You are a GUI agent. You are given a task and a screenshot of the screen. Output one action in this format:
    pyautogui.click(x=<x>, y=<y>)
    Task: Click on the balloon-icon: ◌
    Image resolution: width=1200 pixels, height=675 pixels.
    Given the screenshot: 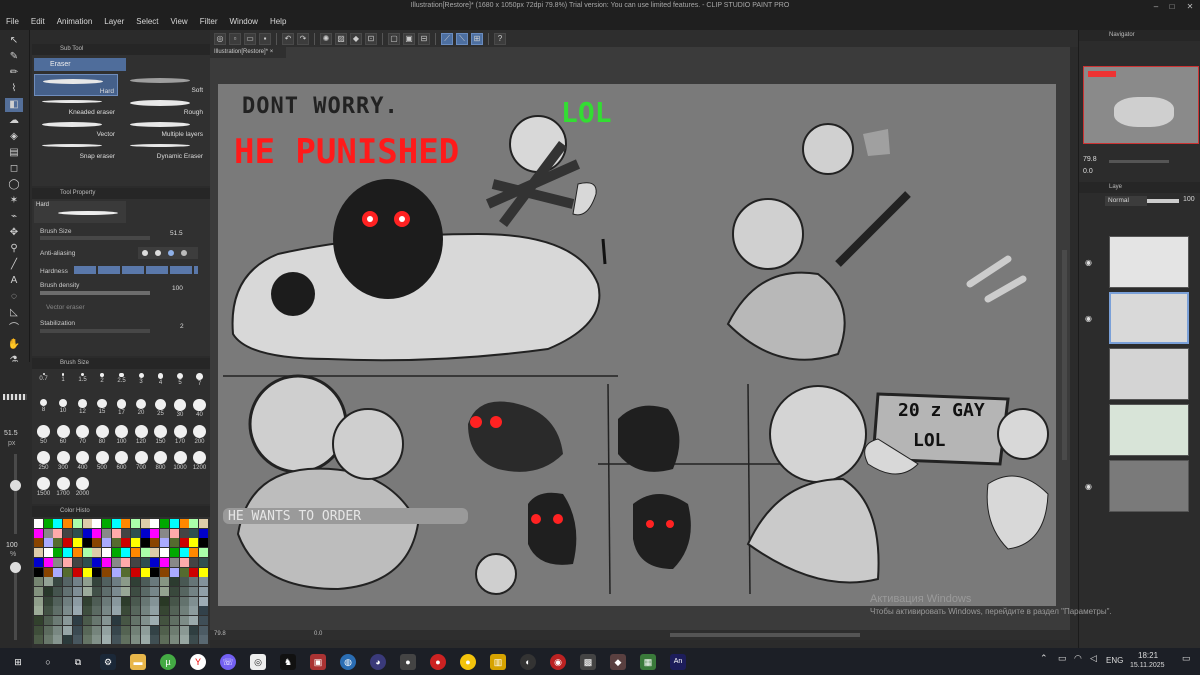 What is the action you would take?
    pyautogui.click(x=14, y=297)
    